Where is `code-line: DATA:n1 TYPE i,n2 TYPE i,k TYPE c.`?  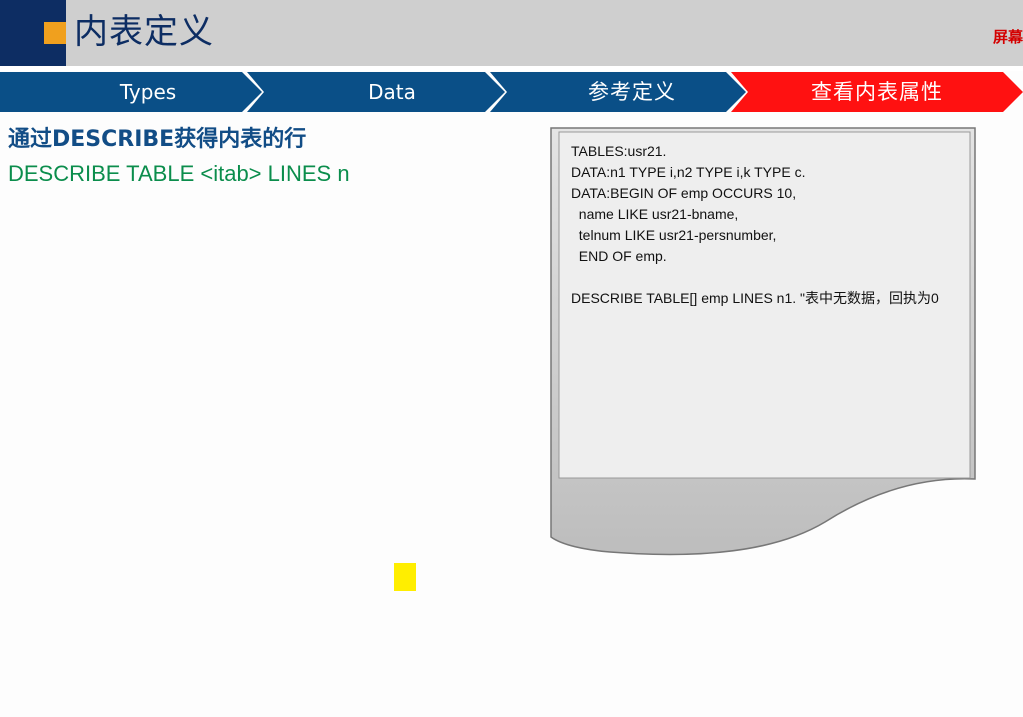
code-line: DATA:n1 TYPE i,n2 TYPE i,k TYPE c. is located at coordinates (688, 172).